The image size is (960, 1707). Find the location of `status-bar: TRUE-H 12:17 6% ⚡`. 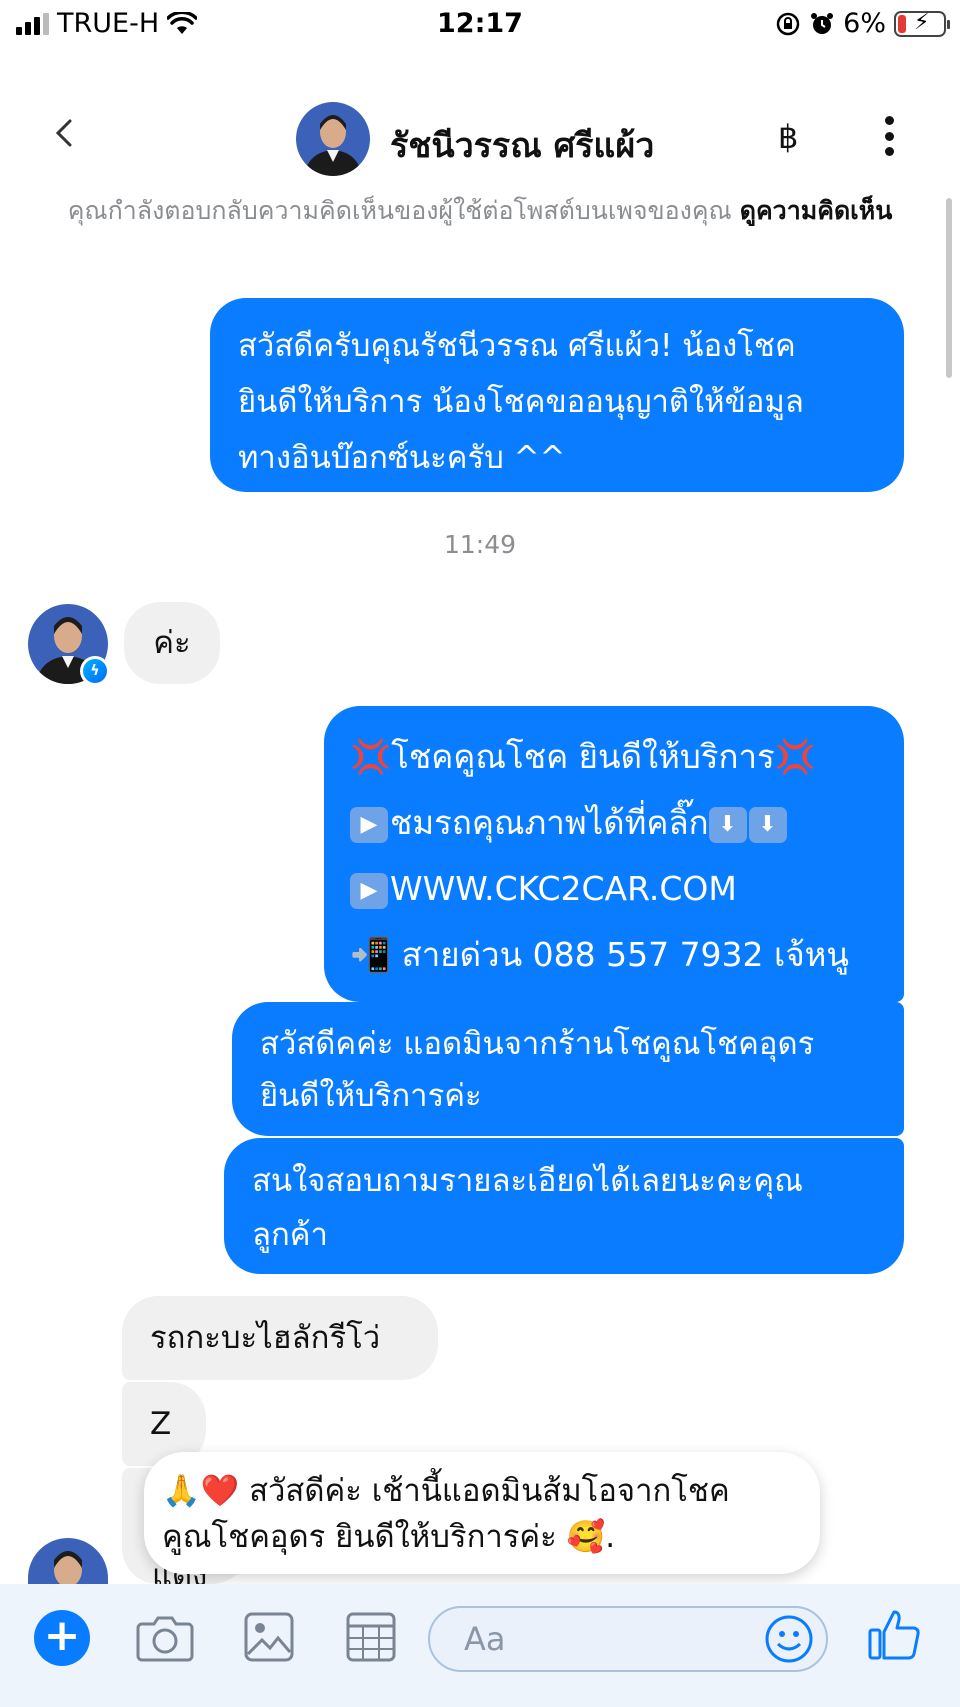

status-bar: TRUE-H 12:17 6% ⚡ is located at coordinates (480, 25).